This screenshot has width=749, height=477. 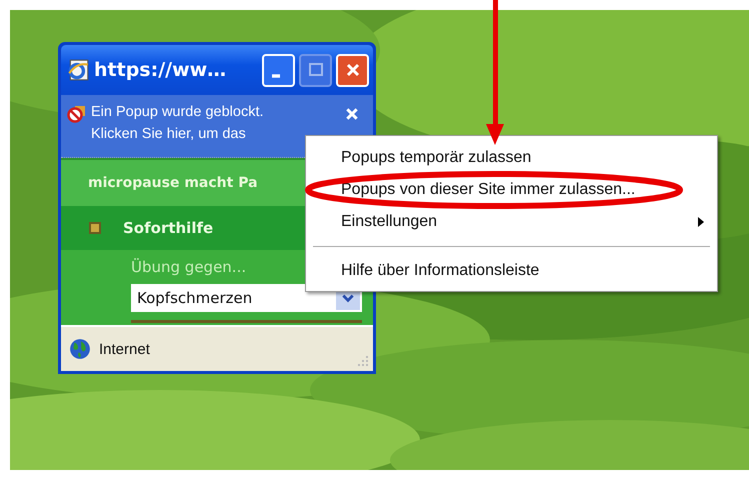 I want to click on blocked-icon, so click(x=77, y=114).